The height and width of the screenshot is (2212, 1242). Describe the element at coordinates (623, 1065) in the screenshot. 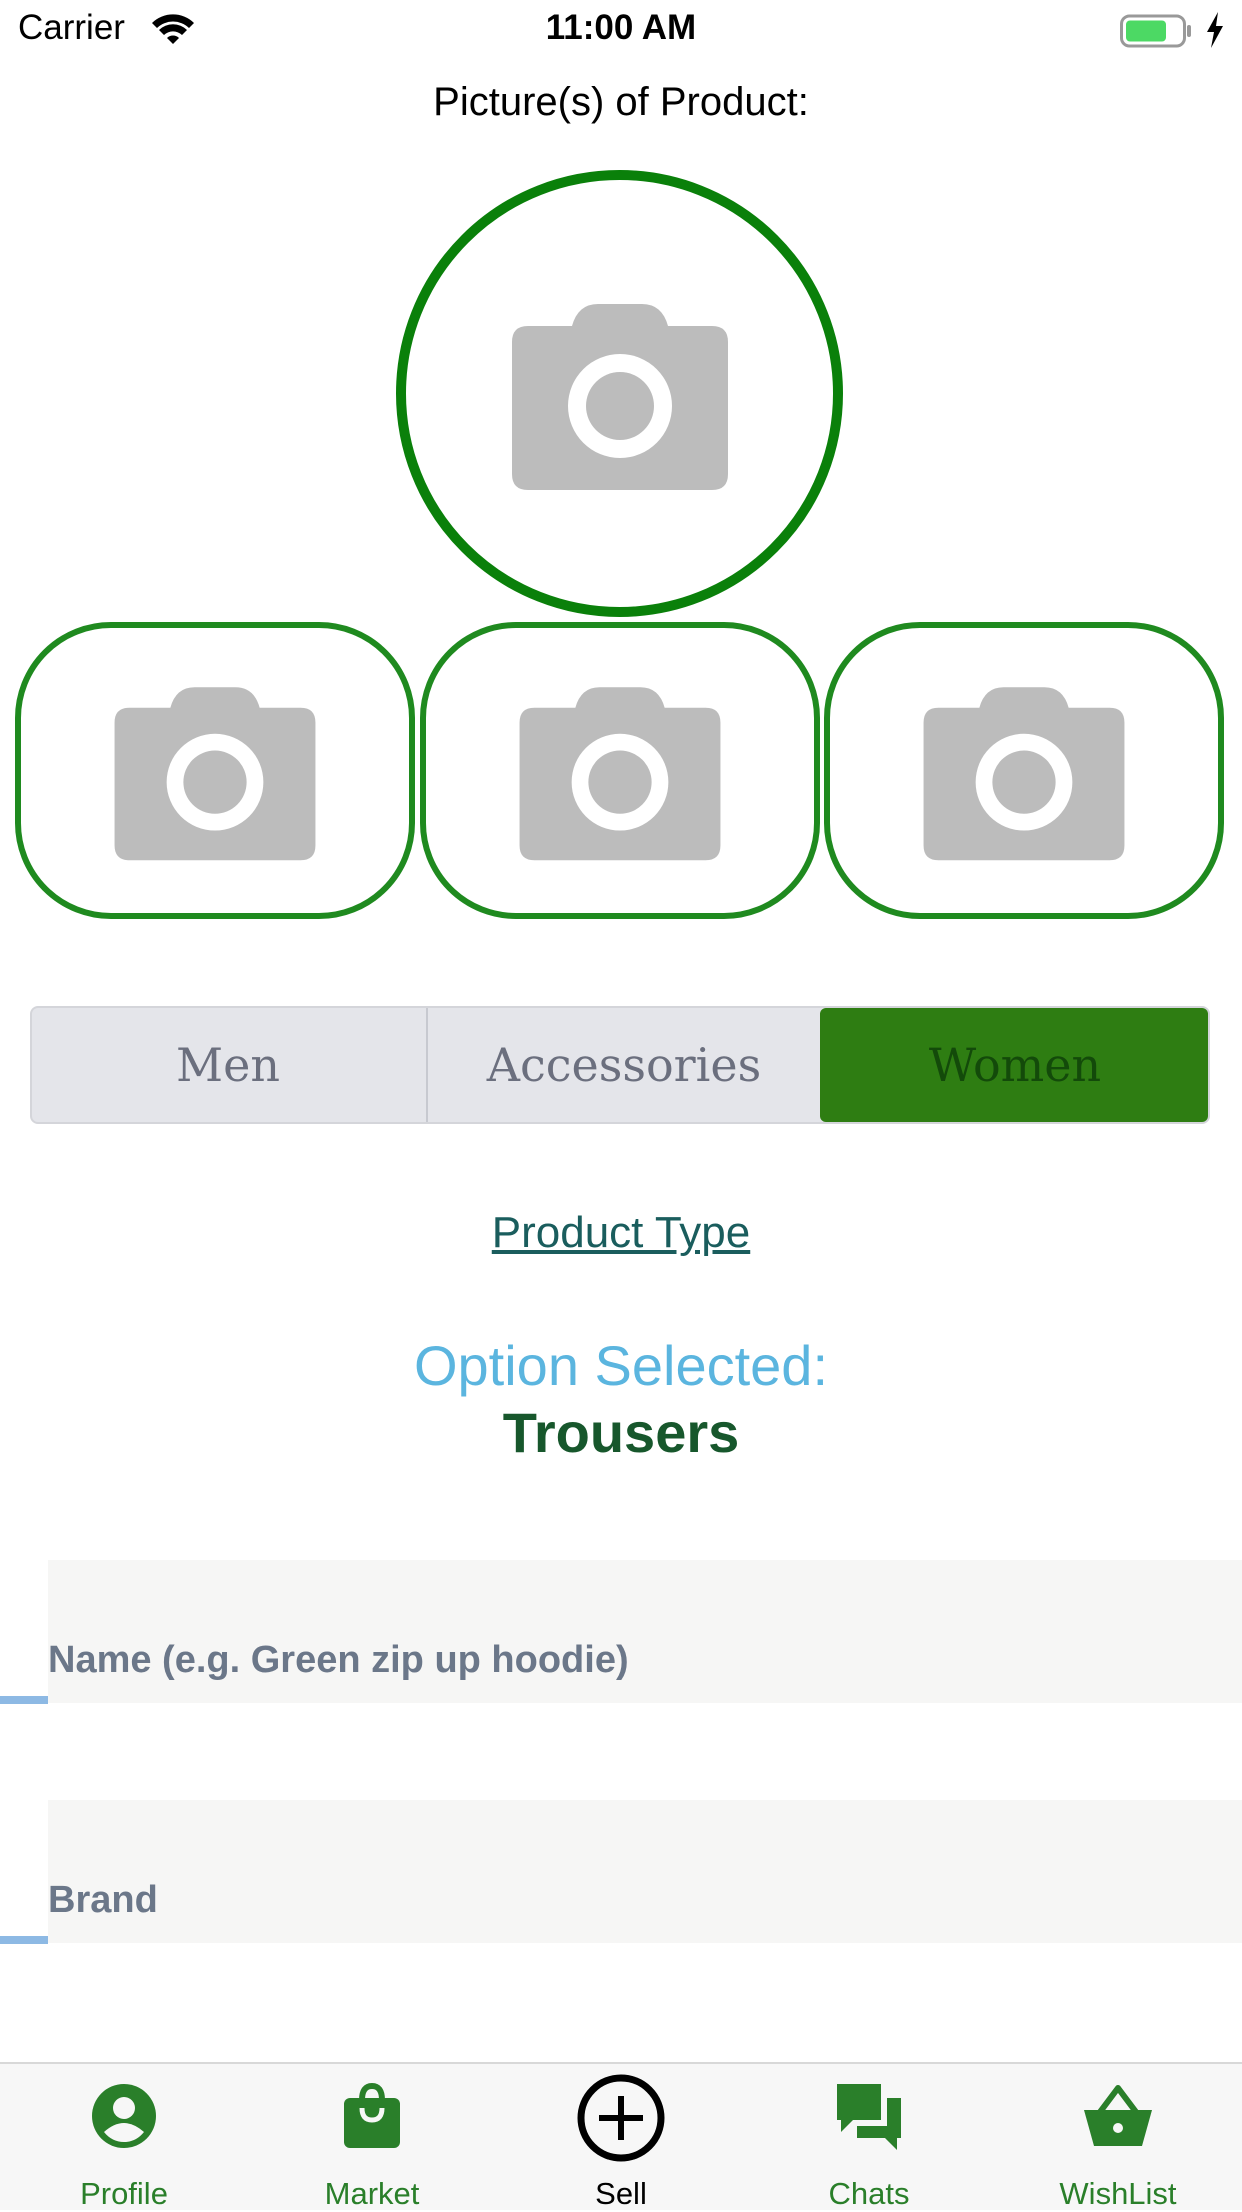

I see `segment-accessories: Accessories` at that location.